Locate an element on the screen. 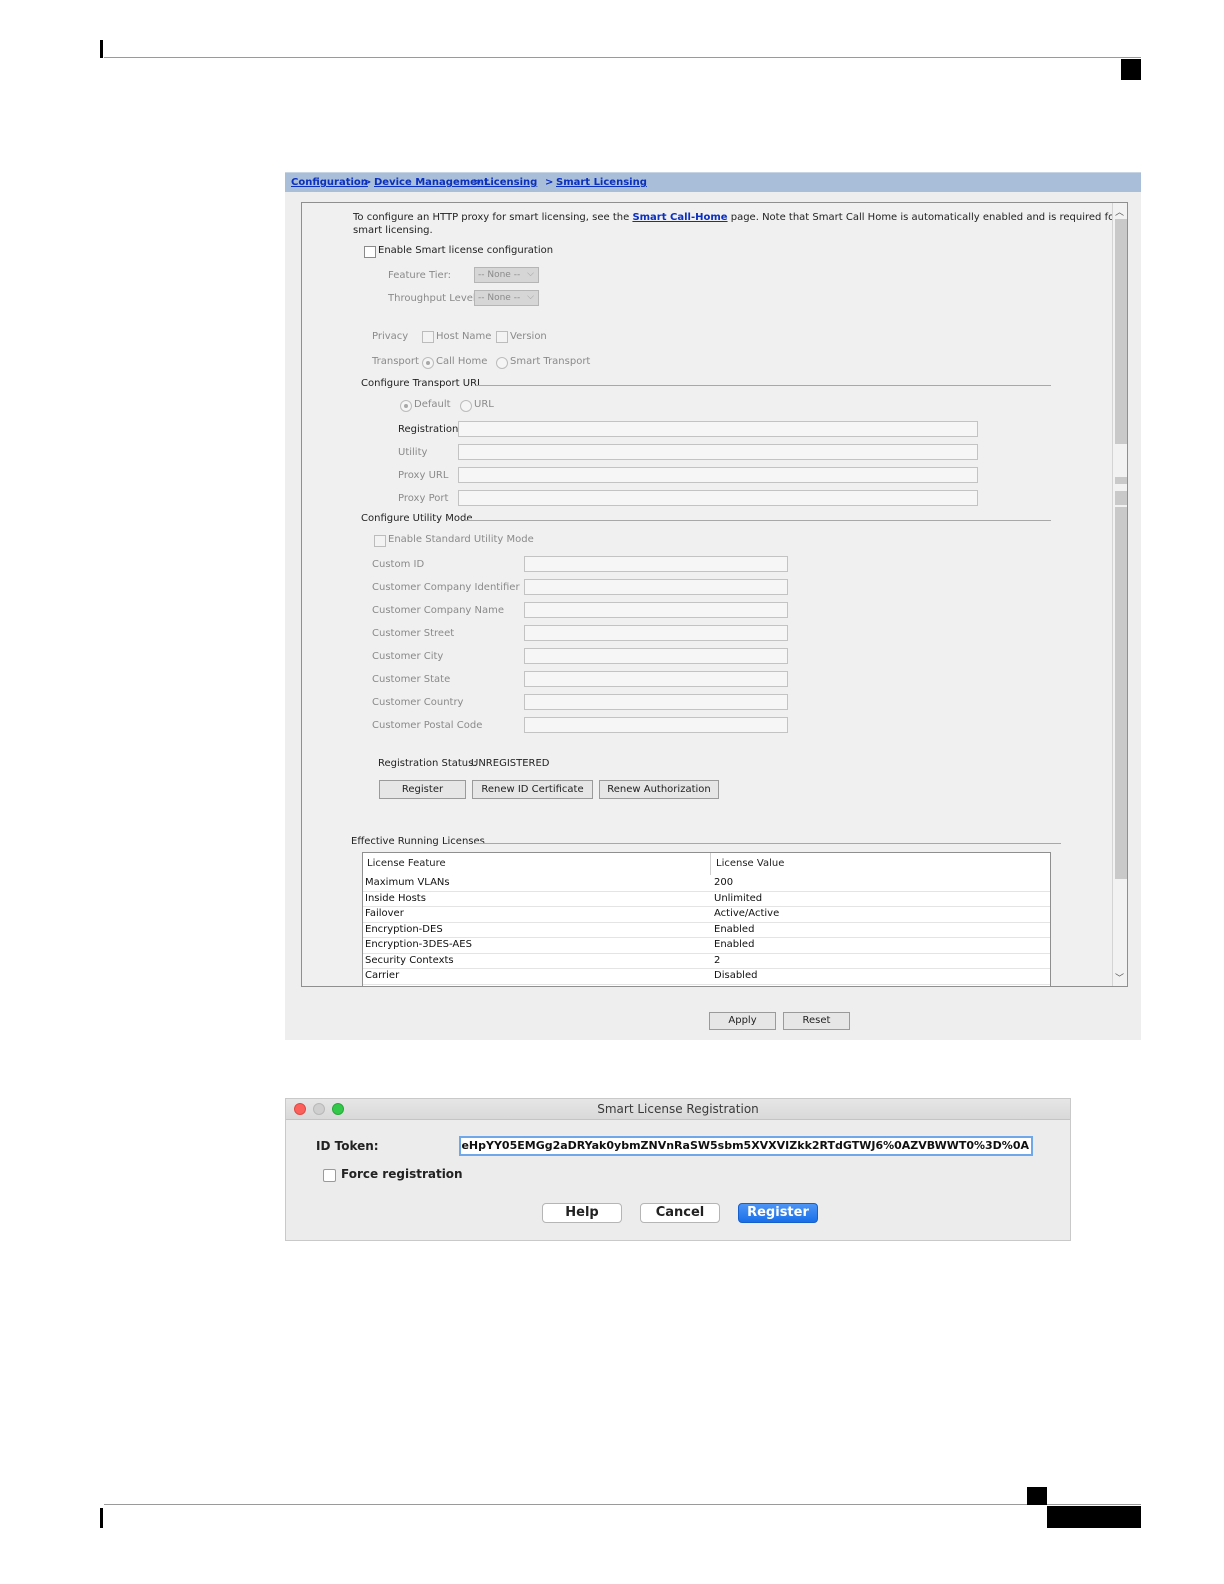 Image resolution: width=1224 pixels, height=1584 pixels. default-url-radio is located at coordinates (406, 406).